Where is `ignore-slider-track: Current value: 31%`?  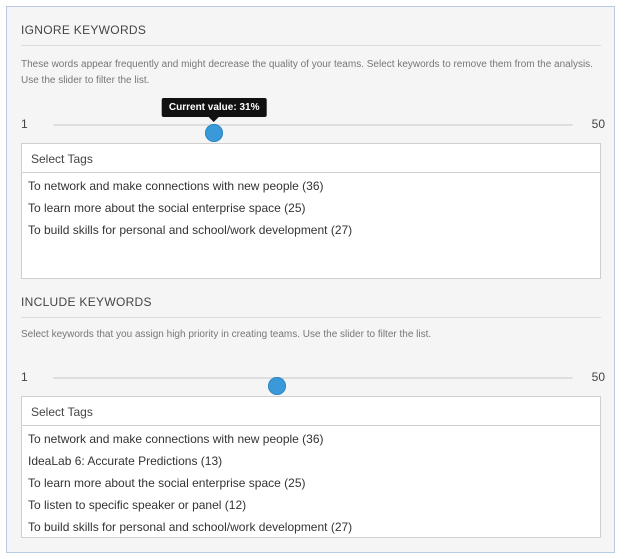
ignore-slider-track: Current value: 31% is located at coordinates (313, 120).